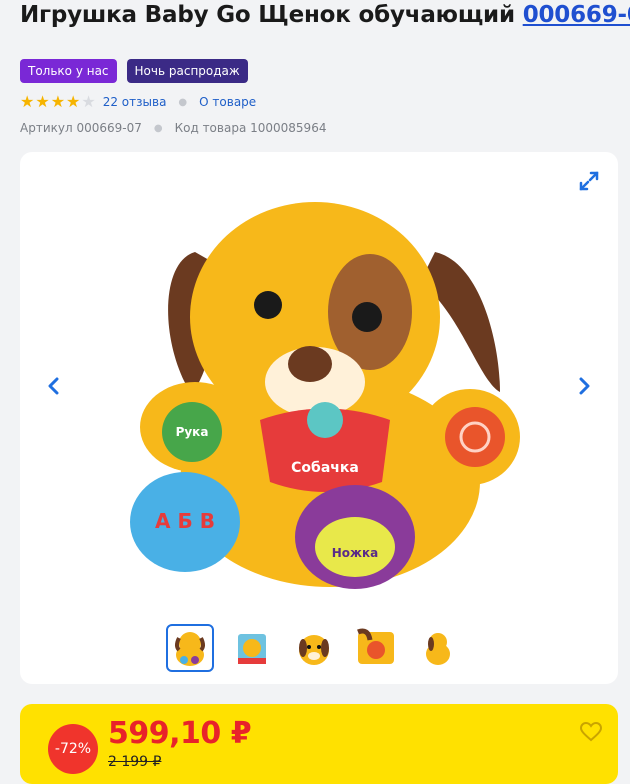 The width and height of the screenshot is (630, 784). What do you see at coordinates (88, 101) in the screenshot?
I see `star-empty-icon: ★` at bounding box center [88, 101].